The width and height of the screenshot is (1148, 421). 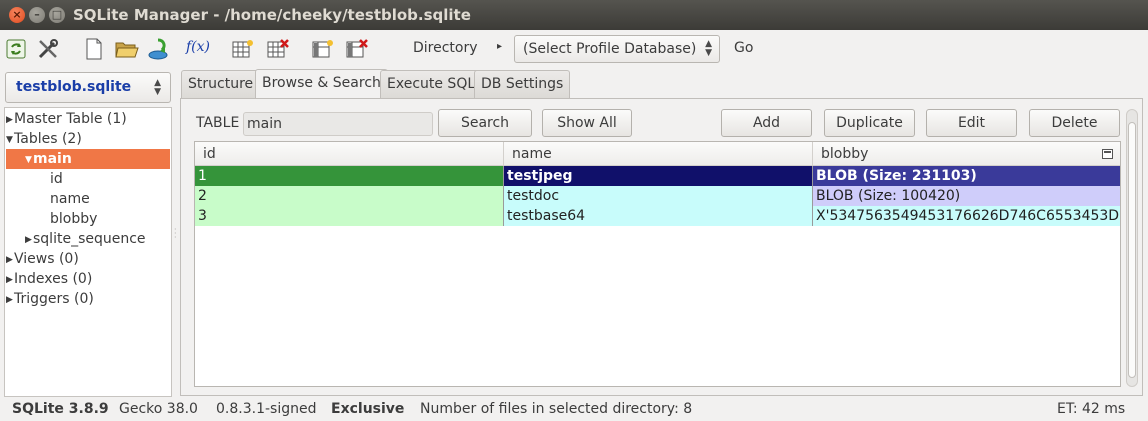 I want to click on grid-header: id name blobby, so click(x=657, y=154).